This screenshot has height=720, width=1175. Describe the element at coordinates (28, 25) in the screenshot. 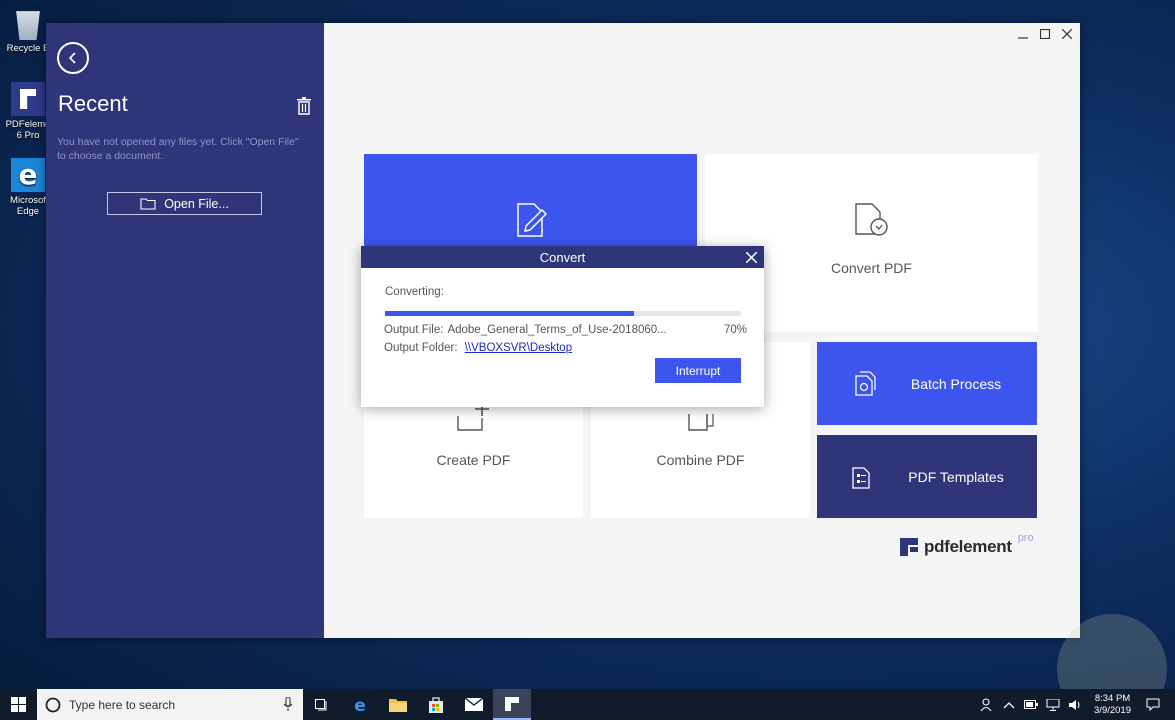

I see `recycle-bin-icon` at that location.